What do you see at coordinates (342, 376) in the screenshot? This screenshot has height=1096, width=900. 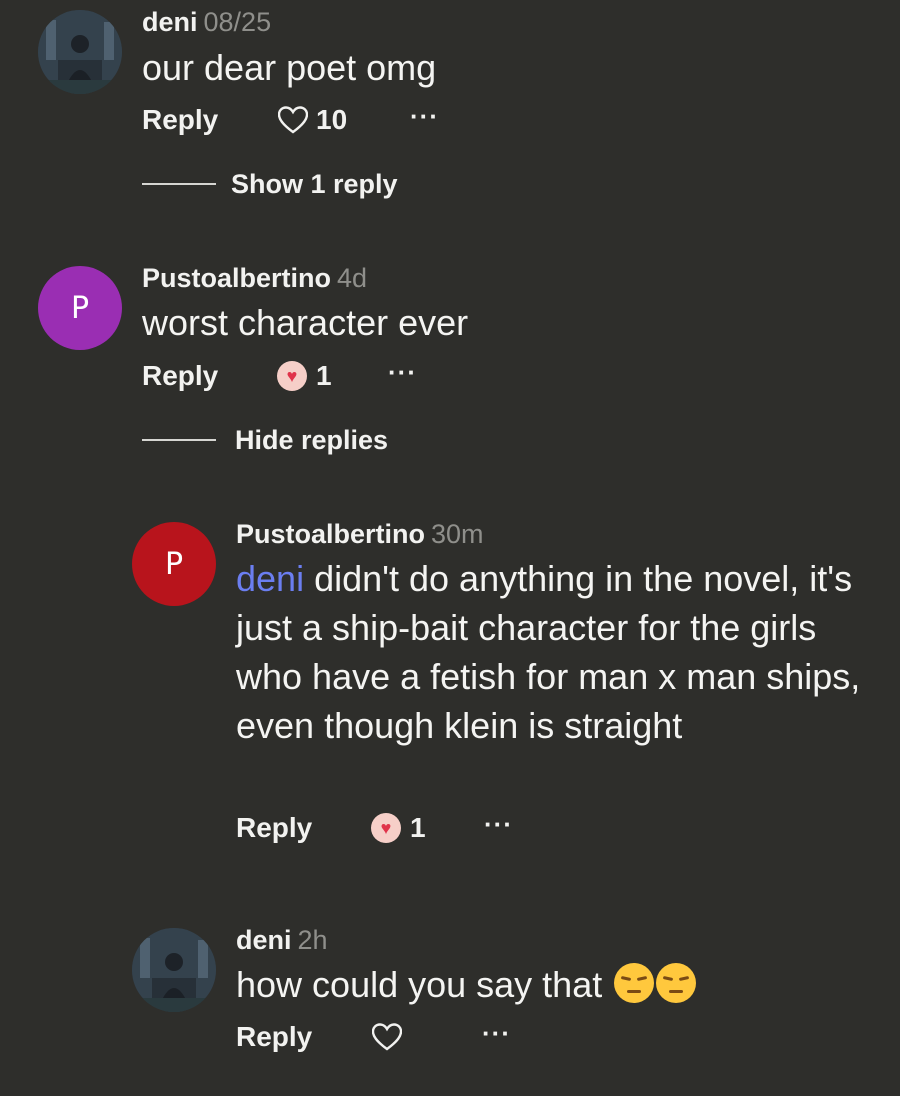 I see `comment-actions: Reply ♥ 1 ···` at bounding box center [342, 376].